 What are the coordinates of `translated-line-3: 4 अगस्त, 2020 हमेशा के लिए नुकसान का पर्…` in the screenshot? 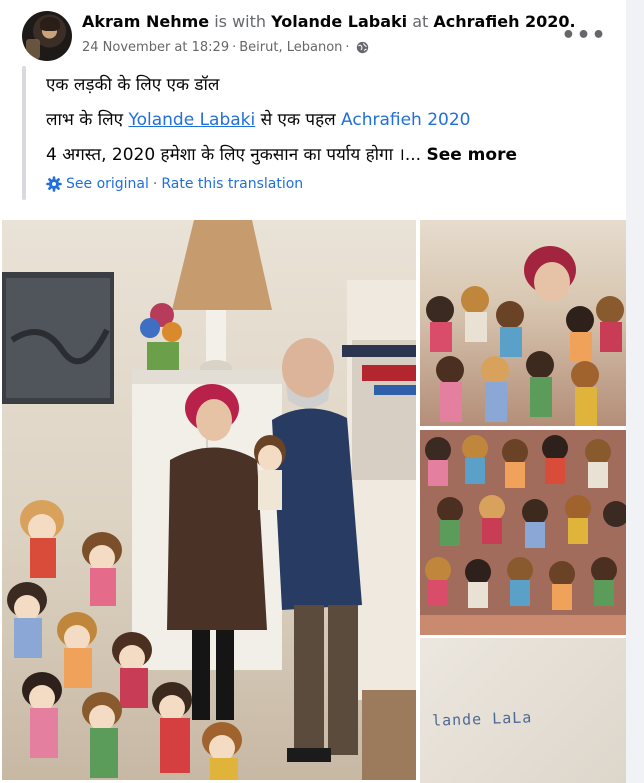 It's located at (281, 153).